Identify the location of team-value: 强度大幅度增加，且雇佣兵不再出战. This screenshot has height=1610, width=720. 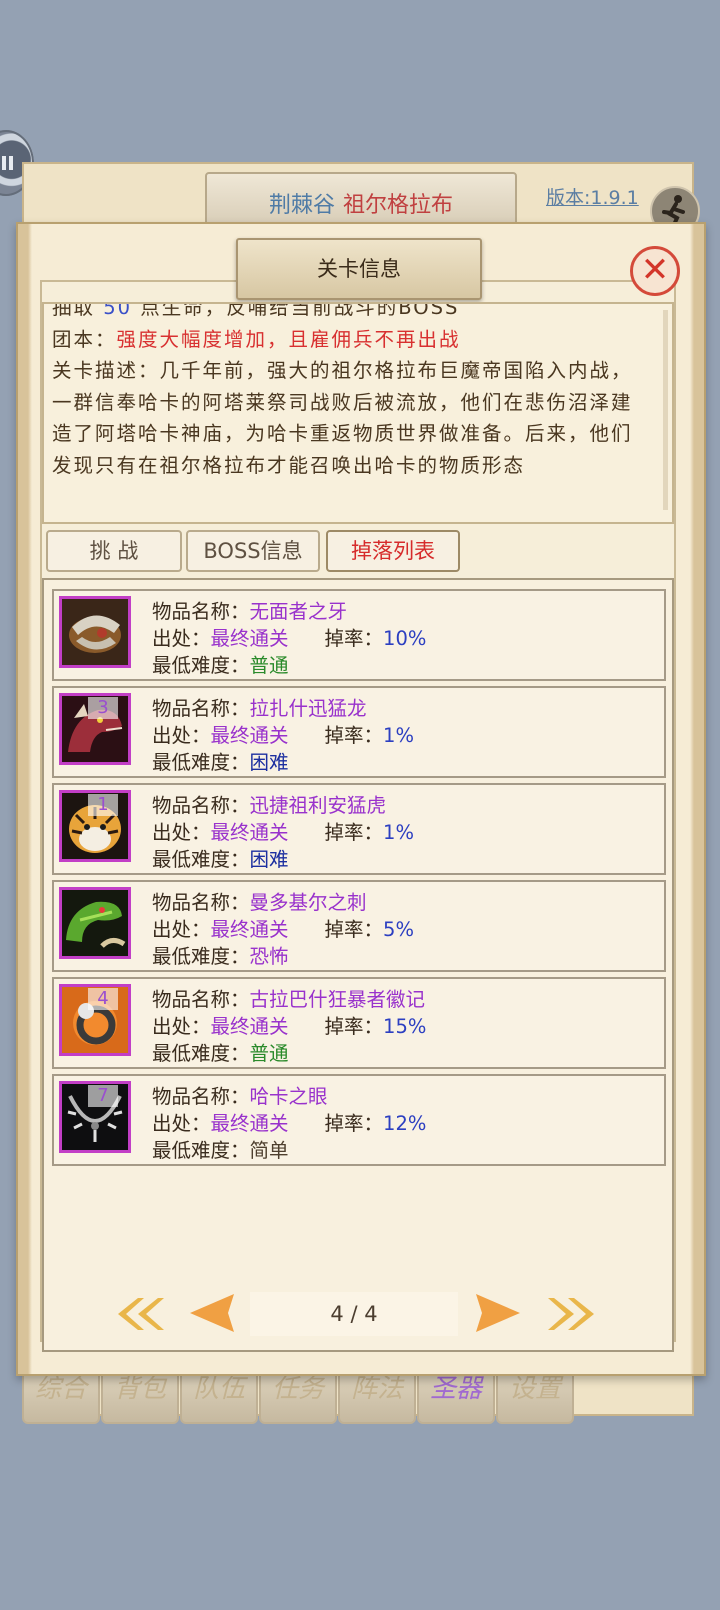
(288, 339).